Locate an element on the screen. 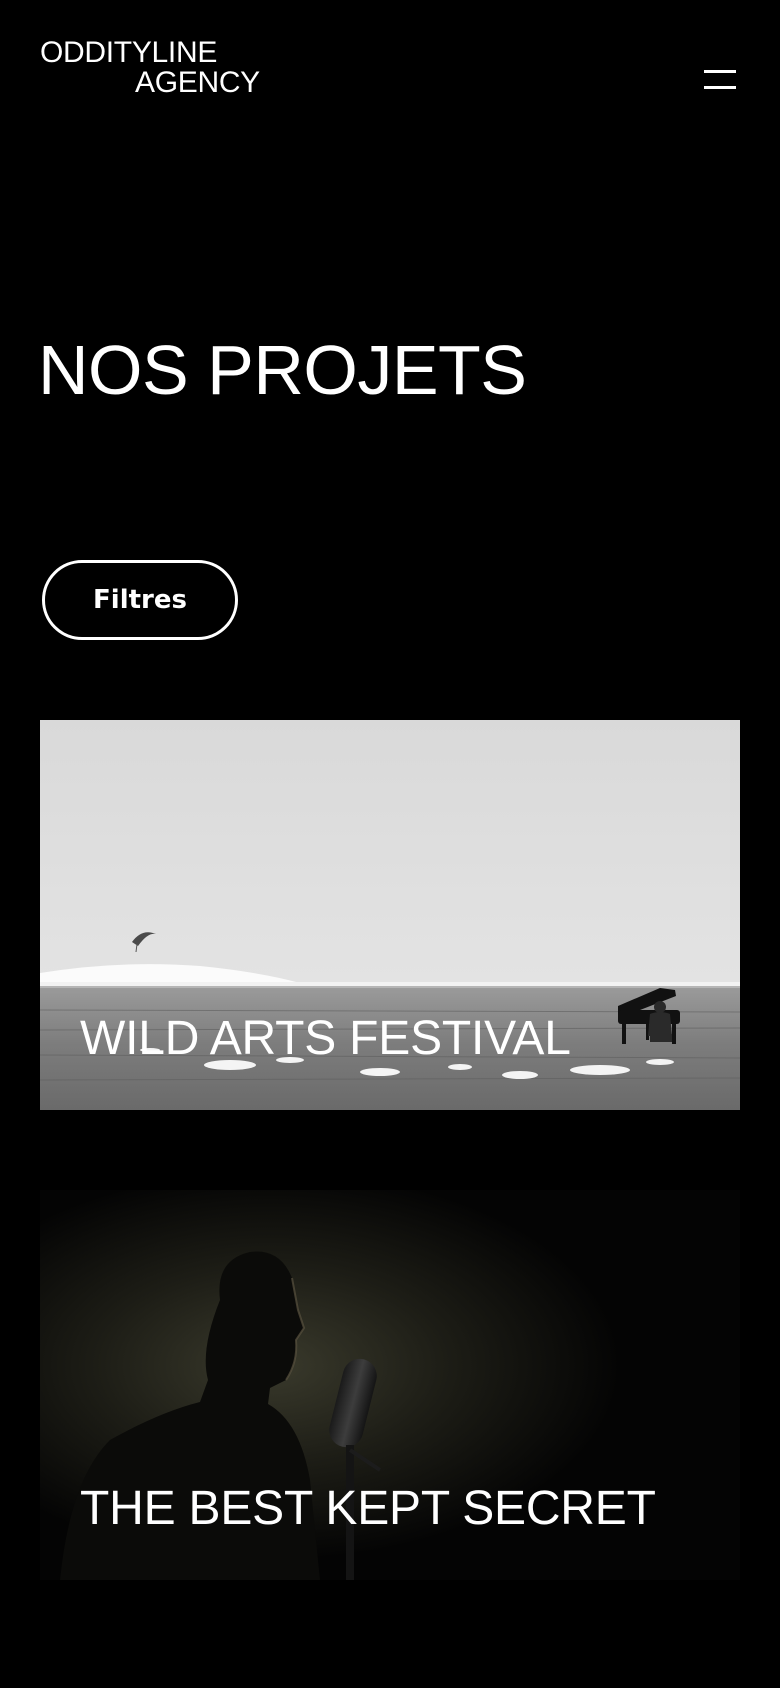  agency-logo: ODDITYLINE AGENCY is located at coordinates (155, 68).